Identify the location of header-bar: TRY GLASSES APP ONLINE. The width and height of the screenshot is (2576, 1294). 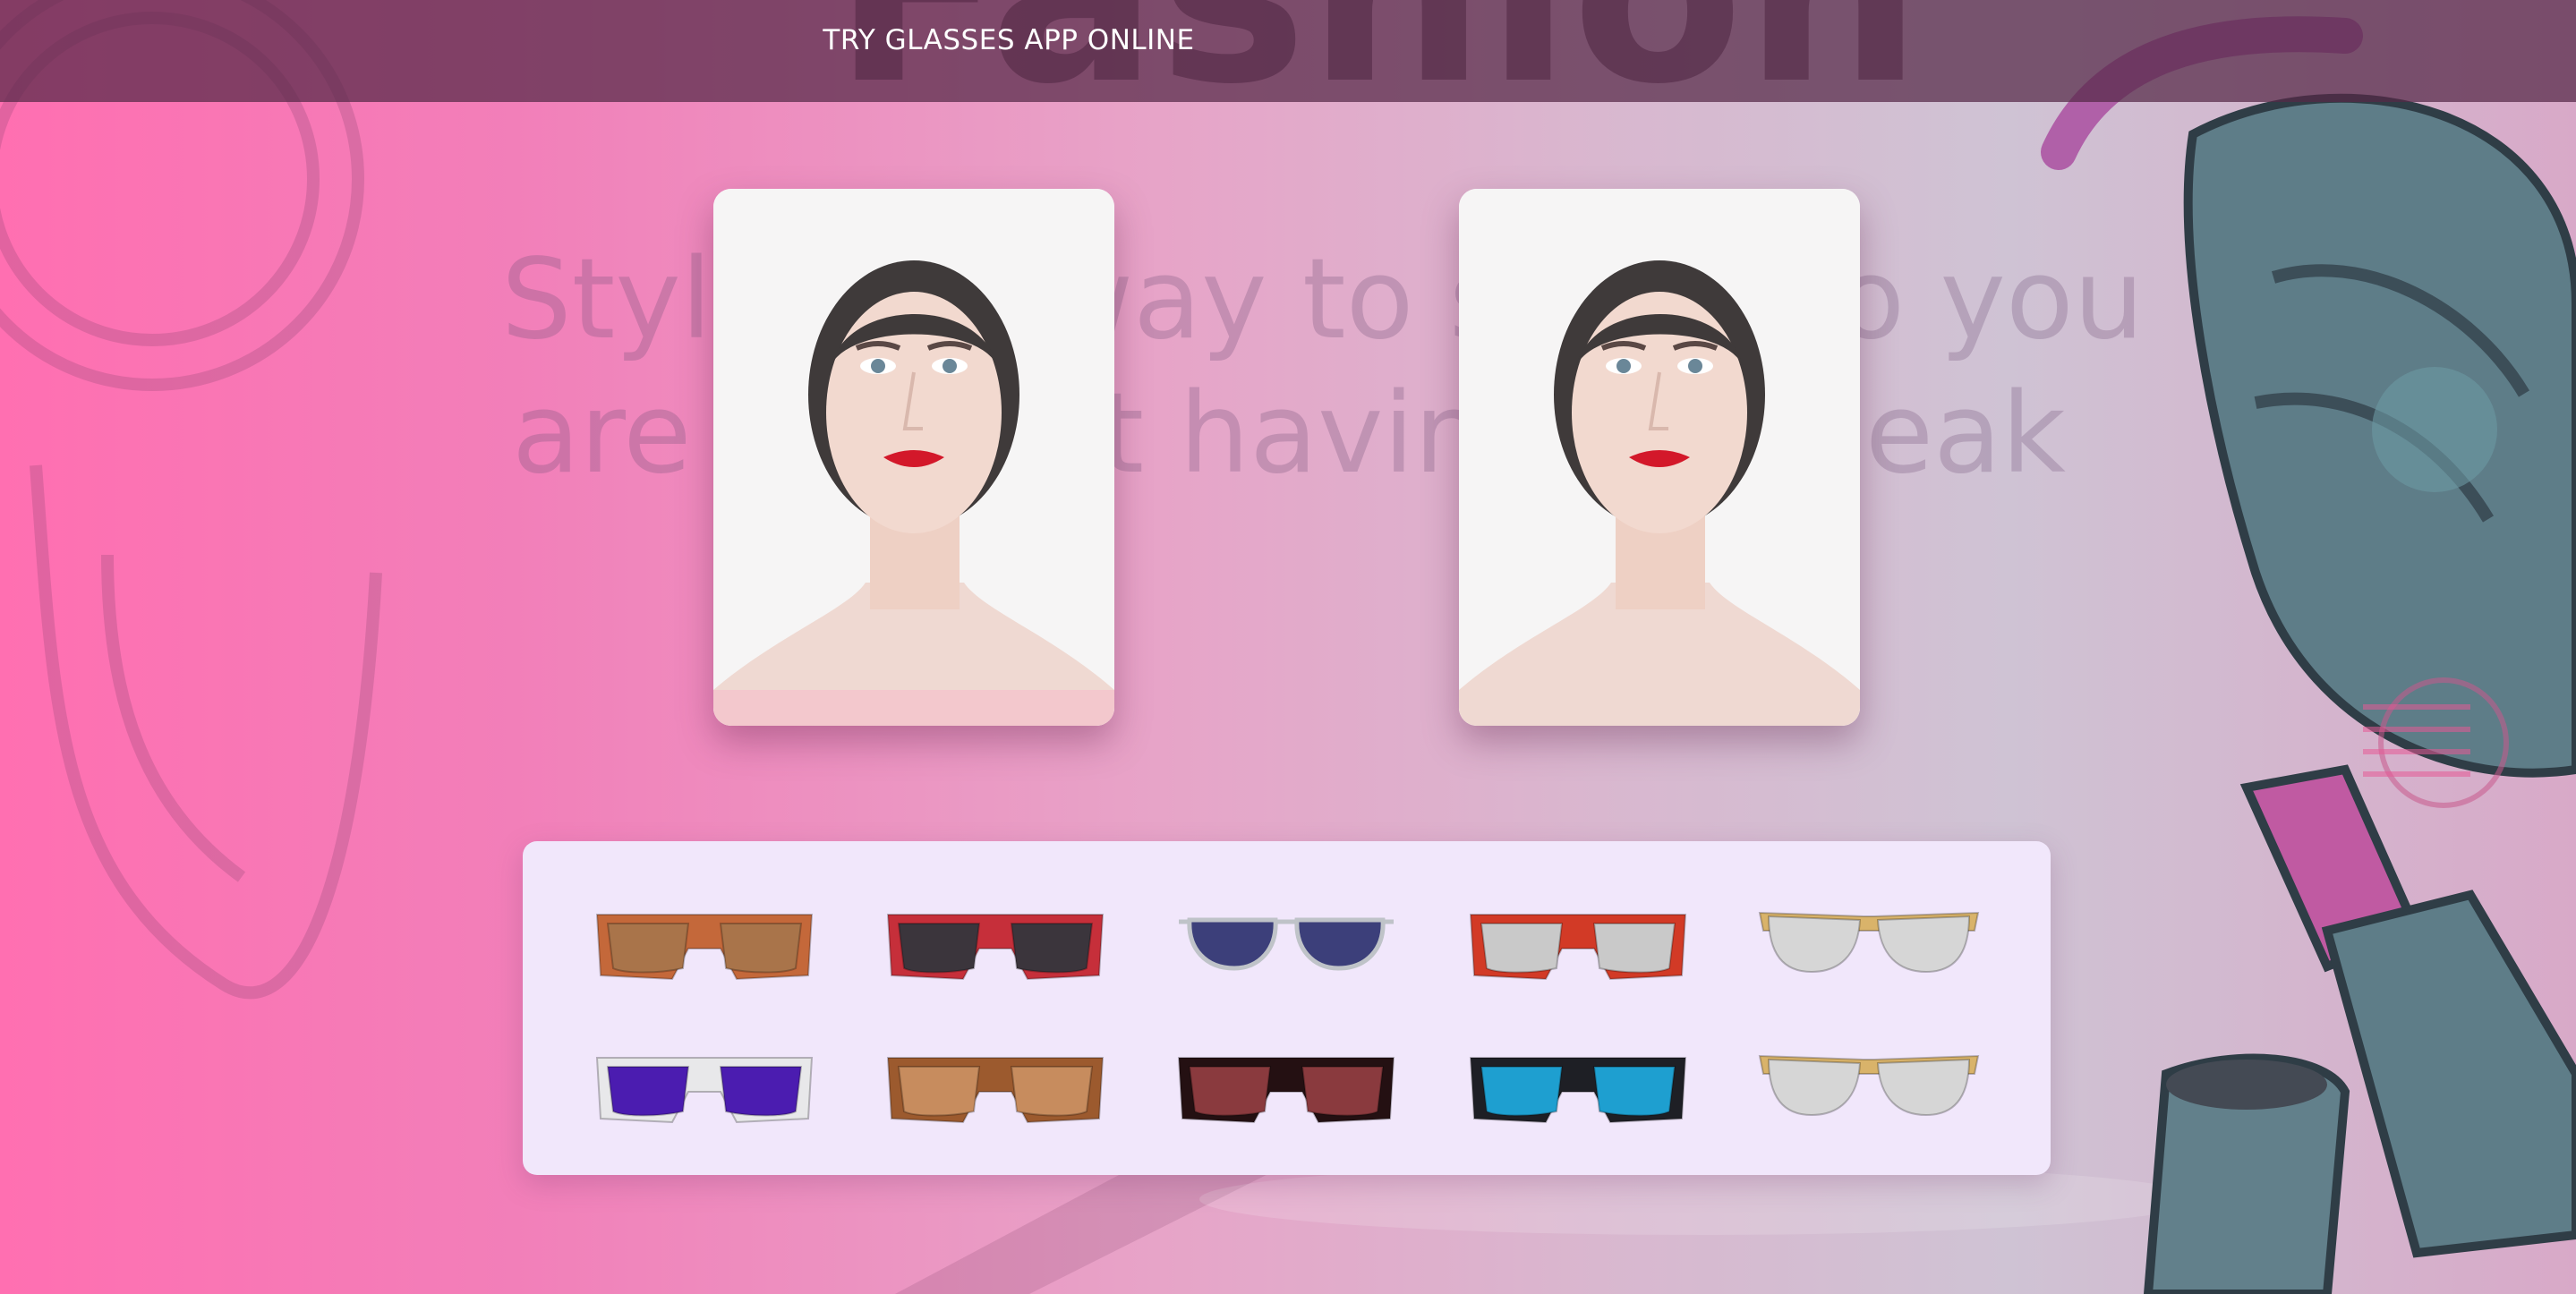
(1288, 51).